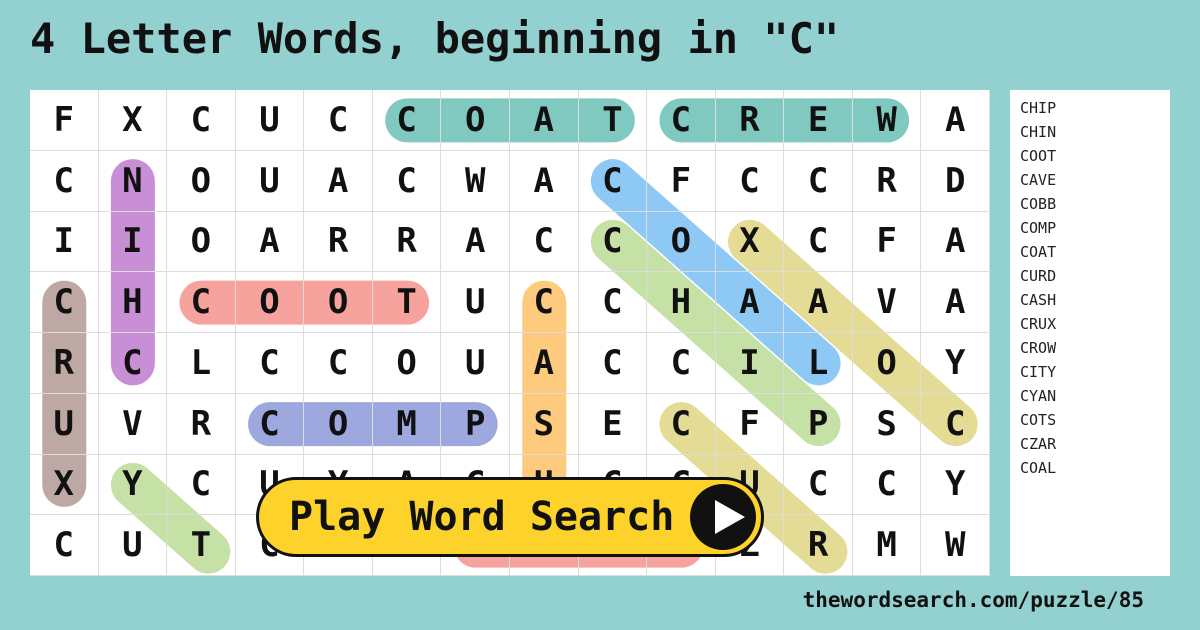 The width and height of the screenshot is (1200, 630). What do you see at coordinates (133, 181) in the screenshot?
I see `grid-cell: N` at bounding box center [133, 181].